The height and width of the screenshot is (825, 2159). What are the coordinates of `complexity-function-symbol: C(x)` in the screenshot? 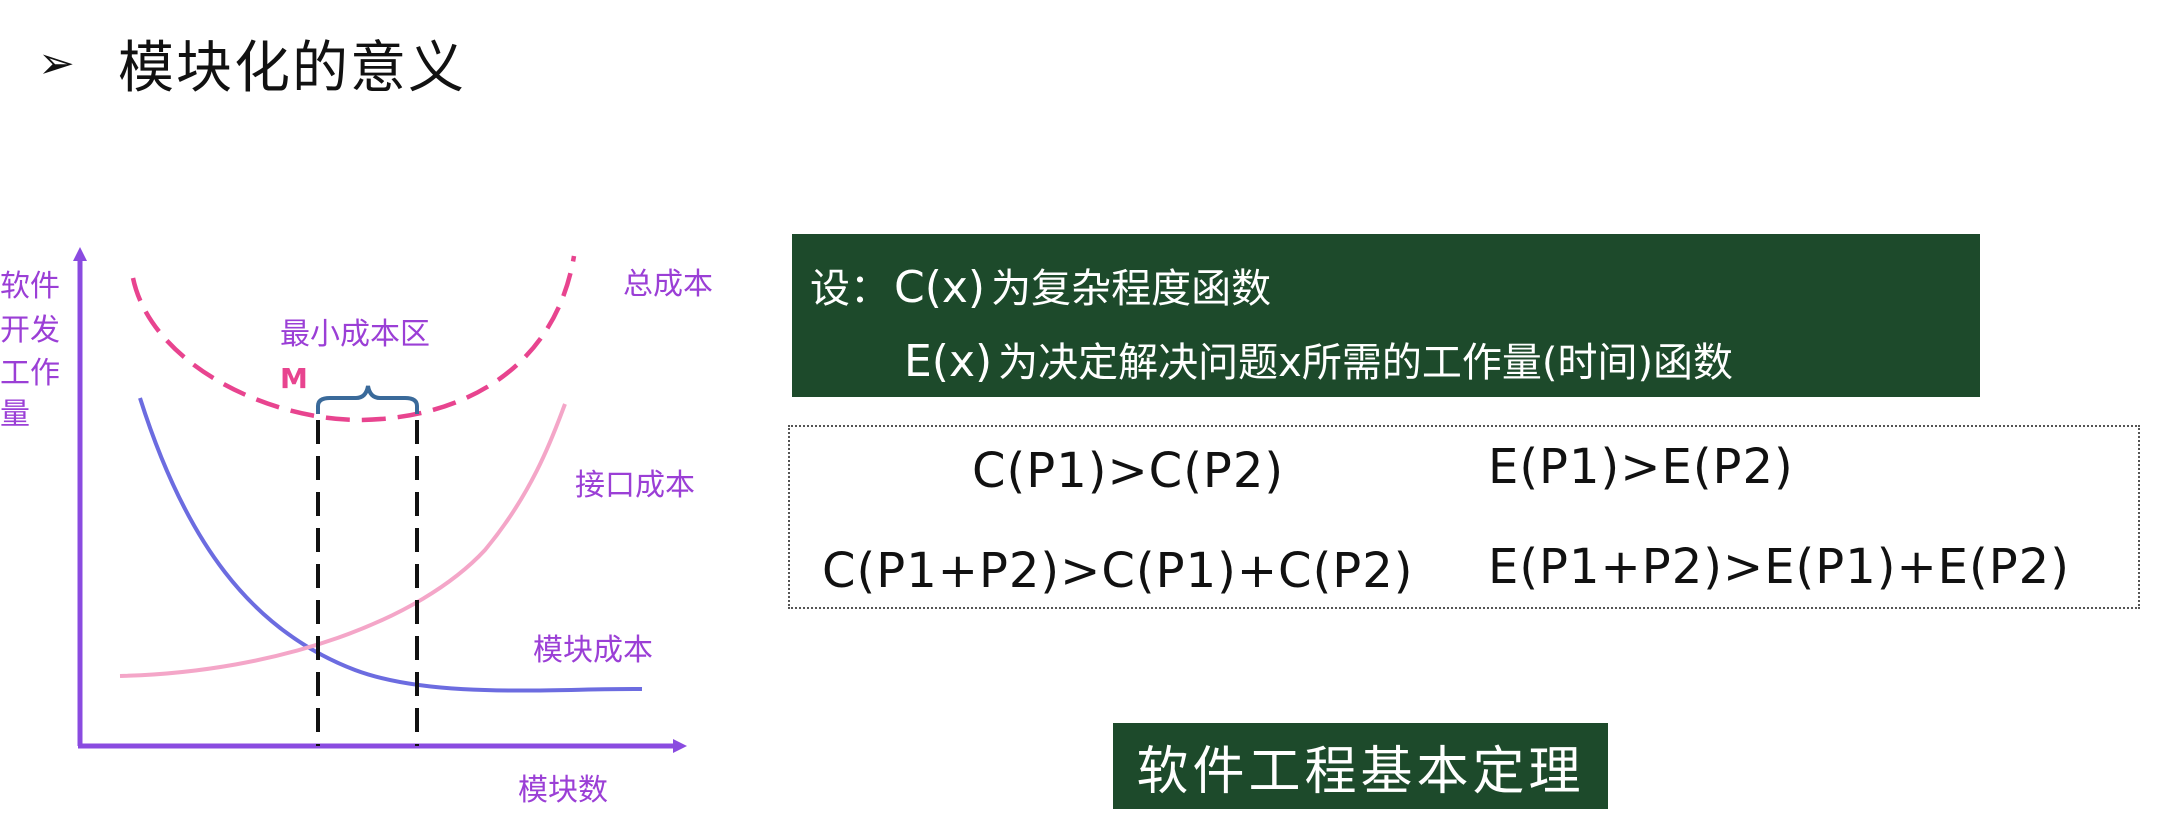 It's located at (940, 287).